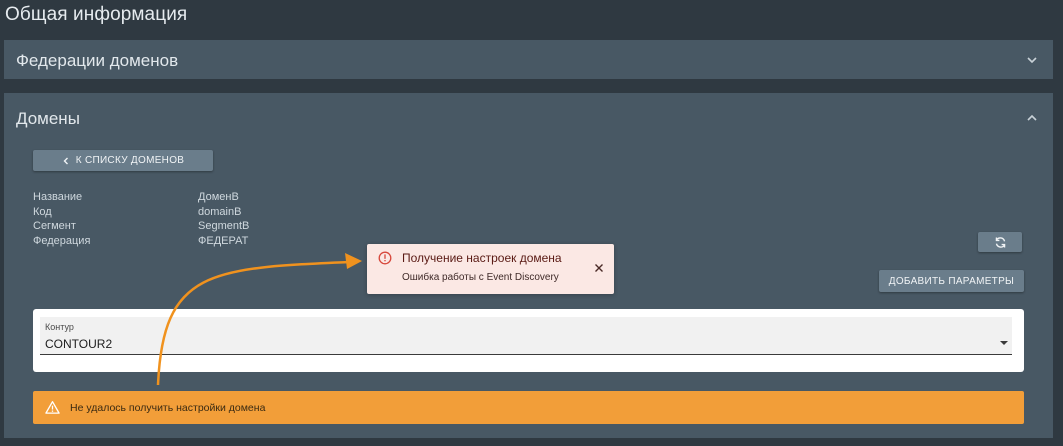 The image size is (1063, 446). I want to click on info-row-segment: Сегмент SegmentB, so click(183, 227).